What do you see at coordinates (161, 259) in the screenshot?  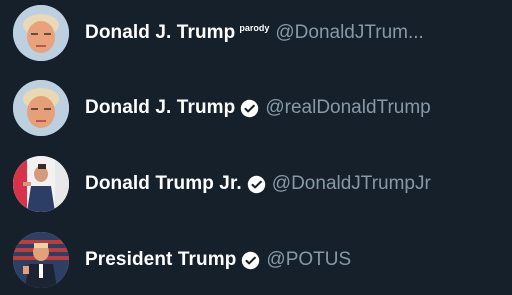 I see `display-name: President Trump` at bounding box center [161, 259].